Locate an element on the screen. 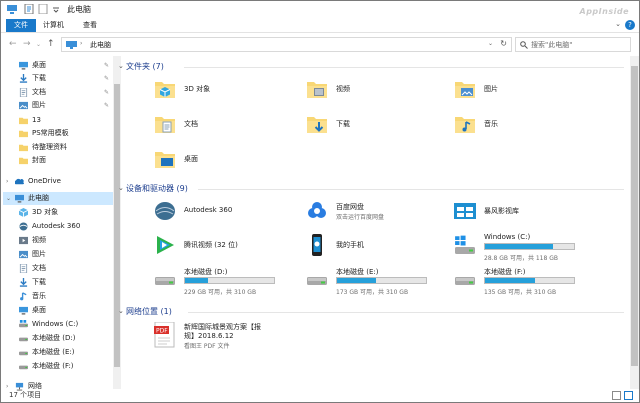  device-tile: 暴风影视库 is located at coordinates (524, 214).